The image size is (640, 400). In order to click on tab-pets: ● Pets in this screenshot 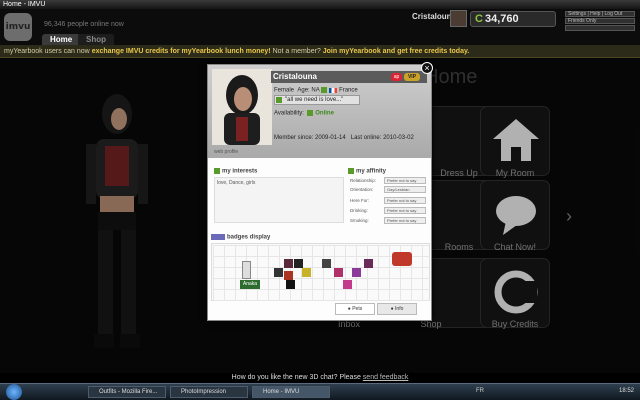, I will do `click(355, 309)`.